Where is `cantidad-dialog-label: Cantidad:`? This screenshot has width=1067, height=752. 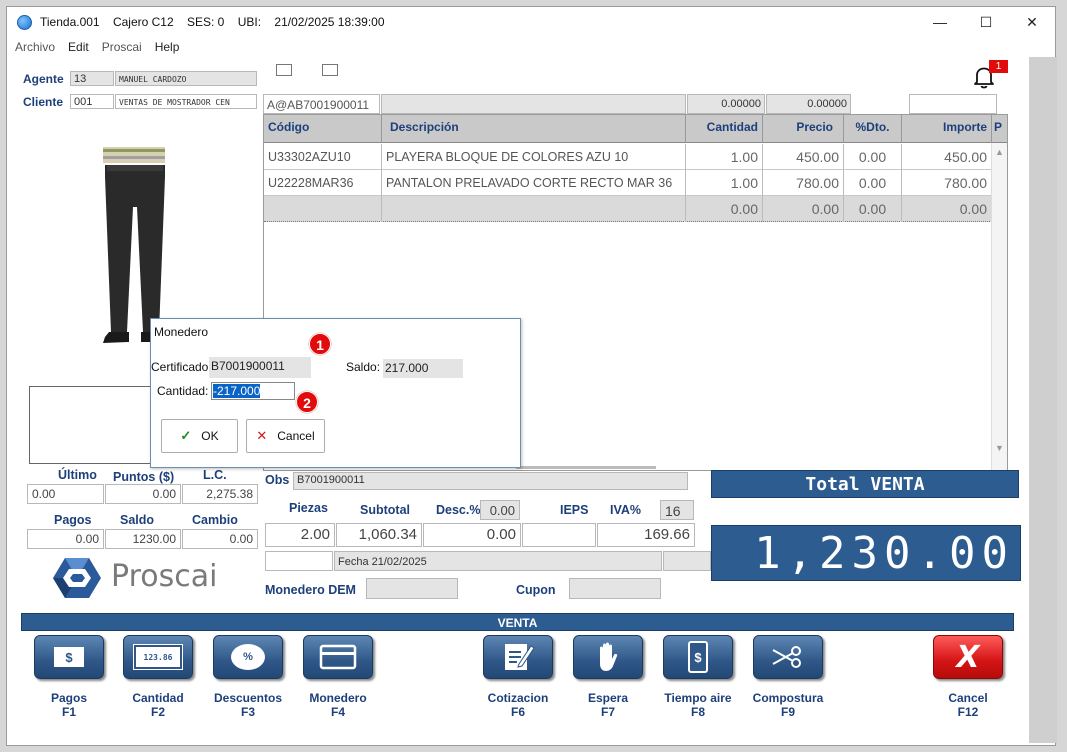
cantidad-dialog-label: Cantidad: is located at coordinates (183, 391).